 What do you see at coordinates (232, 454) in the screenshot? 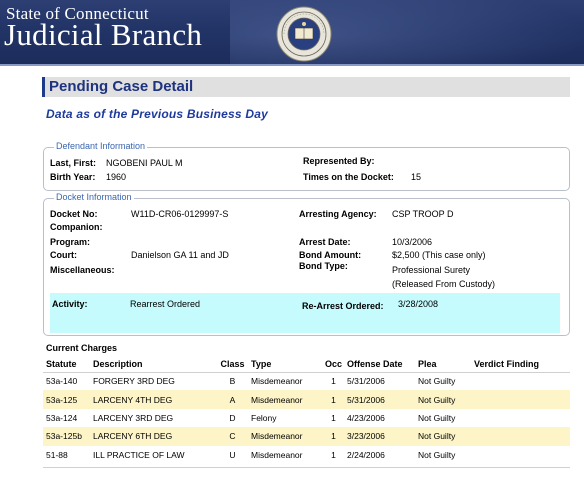
I see `class-cell: U` at bounding box center [232, 454].